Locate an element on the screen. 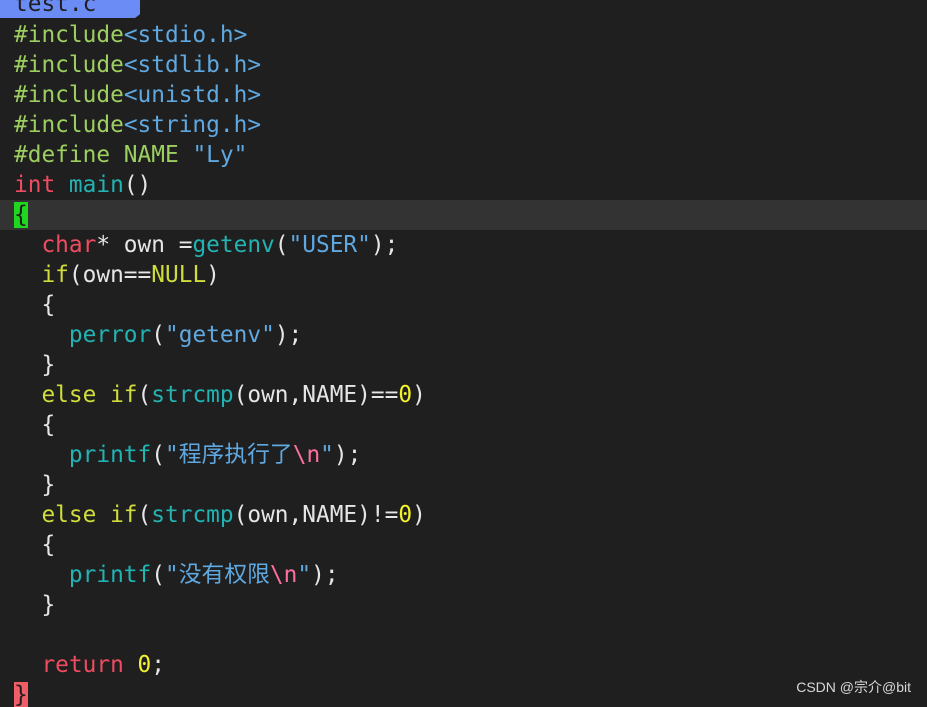 The image size is (927, 707). code-line-18: { is located at coordinates (463, 545).